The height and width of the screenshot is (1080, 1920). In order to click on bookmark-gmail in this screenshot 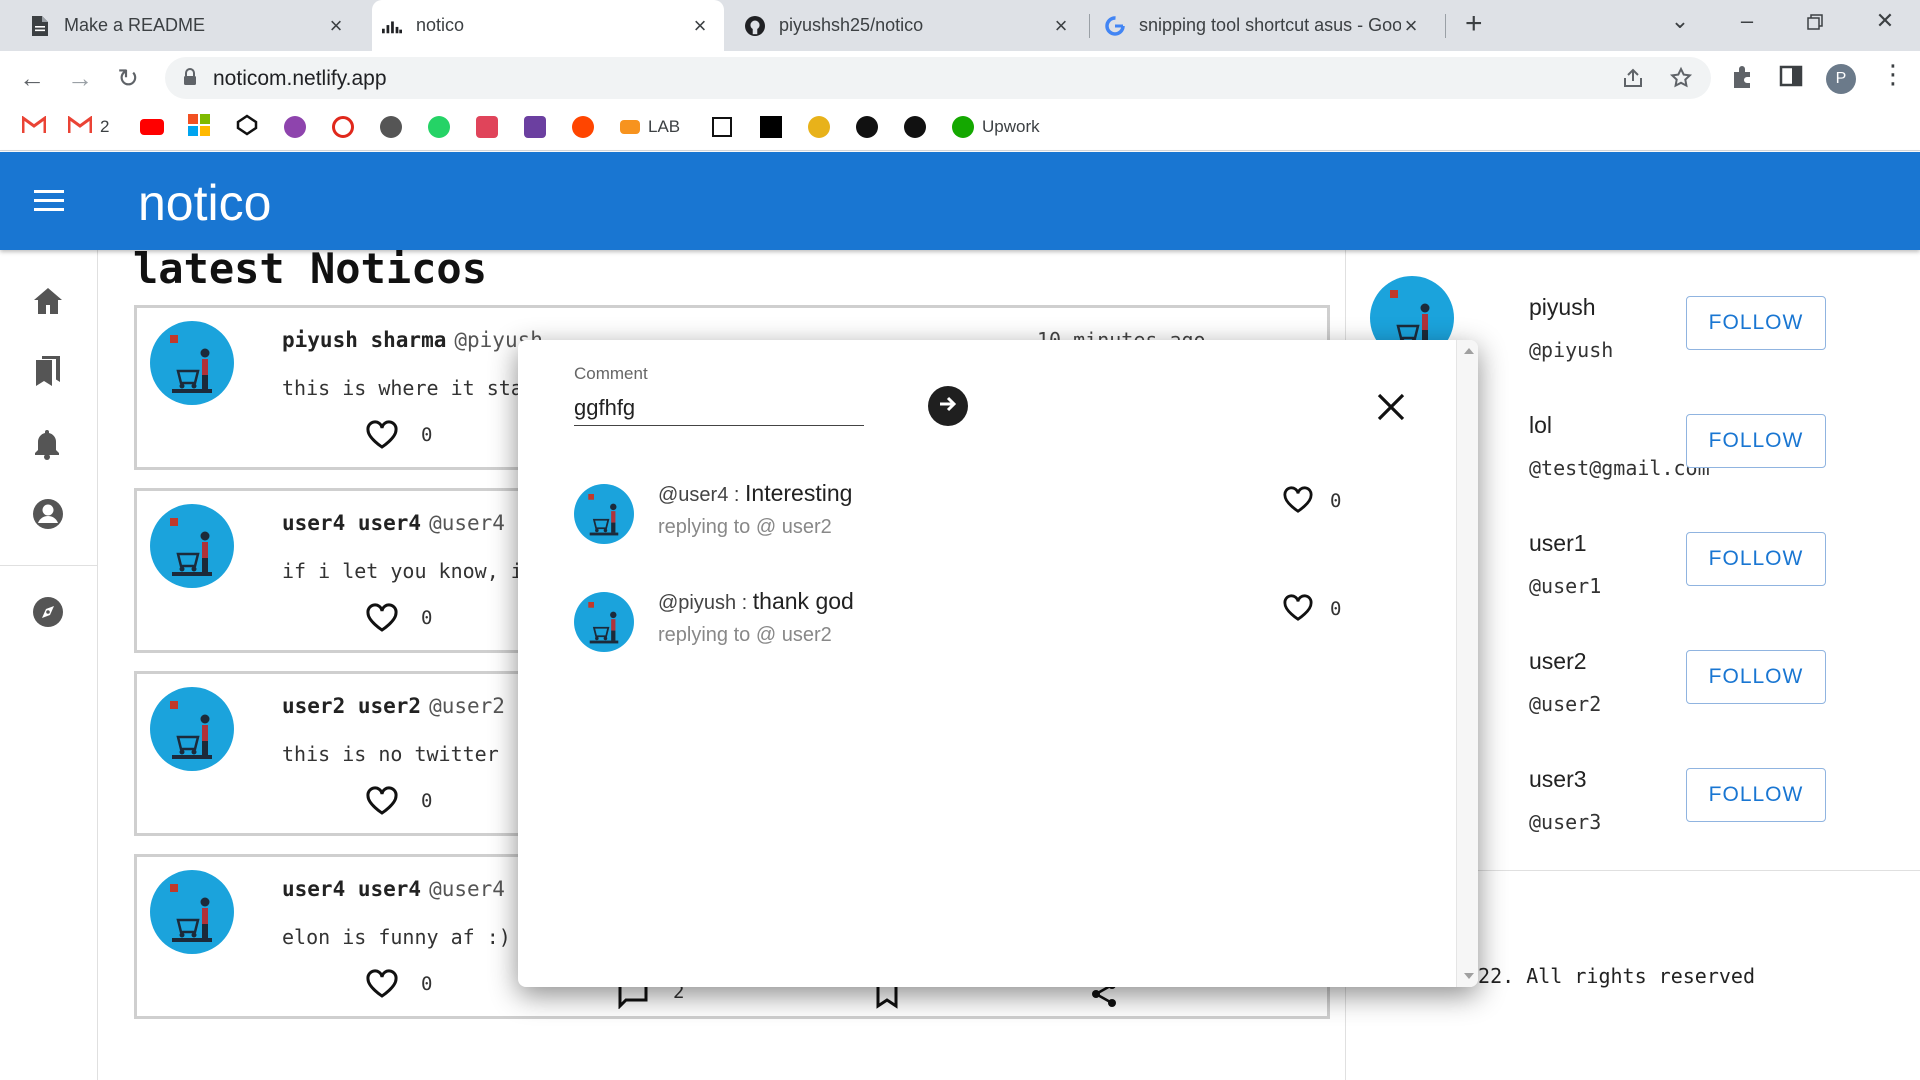, I will do `click(34, 126)`.